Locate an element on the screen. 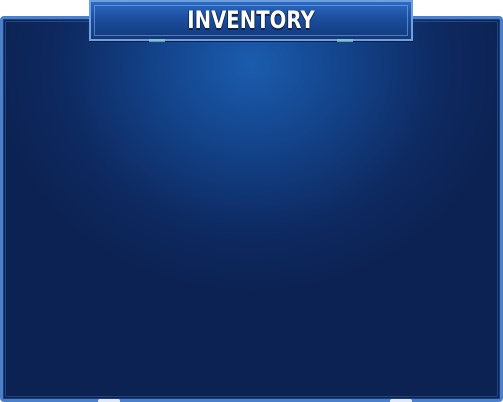 This screenshot has height=402, width=503. title-plate: INVENTORY is located at coordinates (251, 21).